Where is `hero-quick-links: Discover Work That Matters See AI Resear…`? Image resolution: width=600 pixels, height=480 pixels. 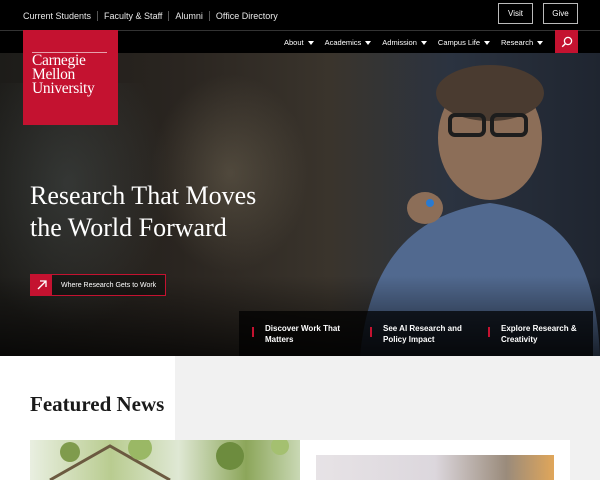 hero-quick-links: Discover Work That Matters See AI Resear… is located at coordinates (416, 333).